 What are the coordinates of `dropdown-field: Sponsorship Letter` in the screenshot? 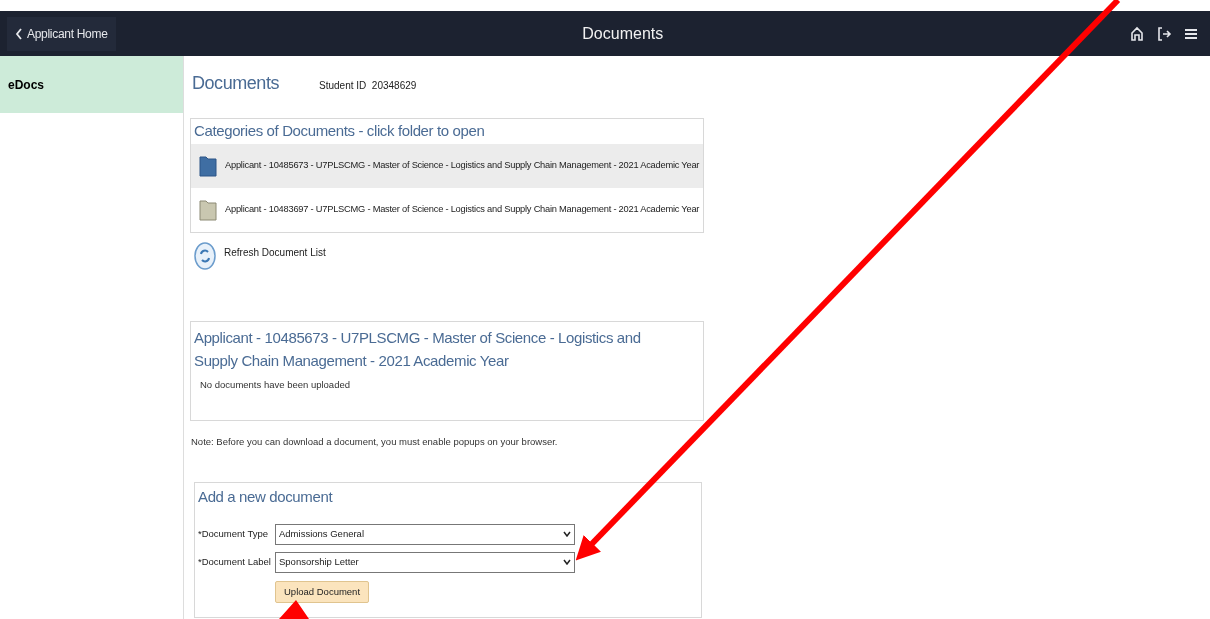 It's located at (425, 562).